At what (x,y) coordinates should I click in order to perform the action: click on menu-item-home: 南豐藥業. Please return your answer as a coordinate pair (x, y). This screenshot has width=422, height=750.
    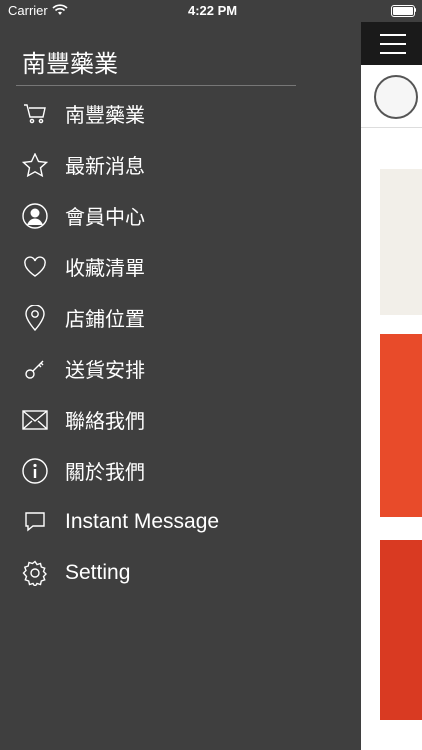
    Looking at the image, I should click on (180, 113).